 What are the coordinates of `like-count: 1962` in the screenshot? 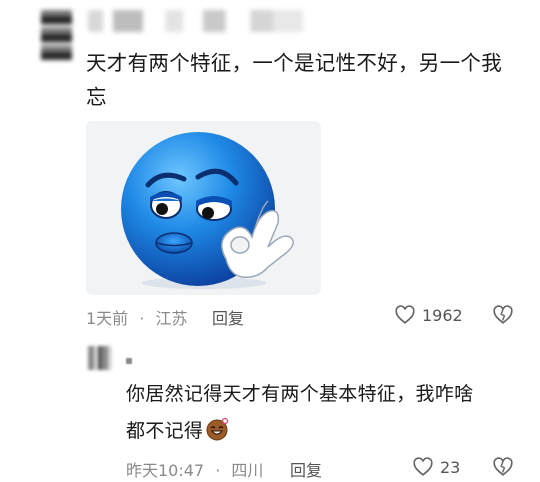 It's located at (442, 315).